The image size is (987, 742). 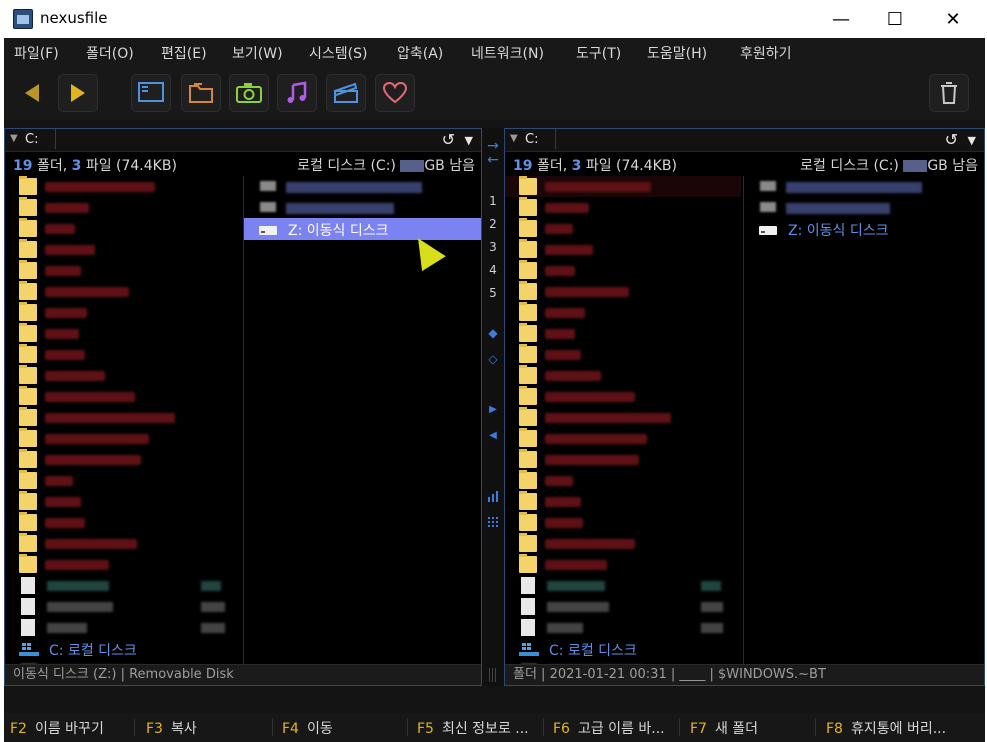 I want to click on selected-drive-row: Z: 이동식 디스크, so click(x=362, y=229).